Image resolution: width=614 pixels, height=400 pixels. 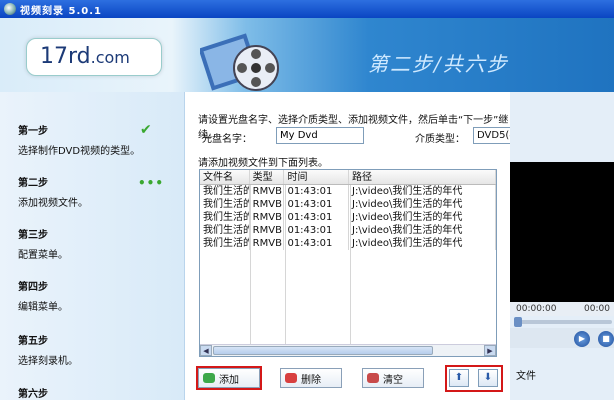 I want to click on step-name: 第五步, so click(x=33, y=341).